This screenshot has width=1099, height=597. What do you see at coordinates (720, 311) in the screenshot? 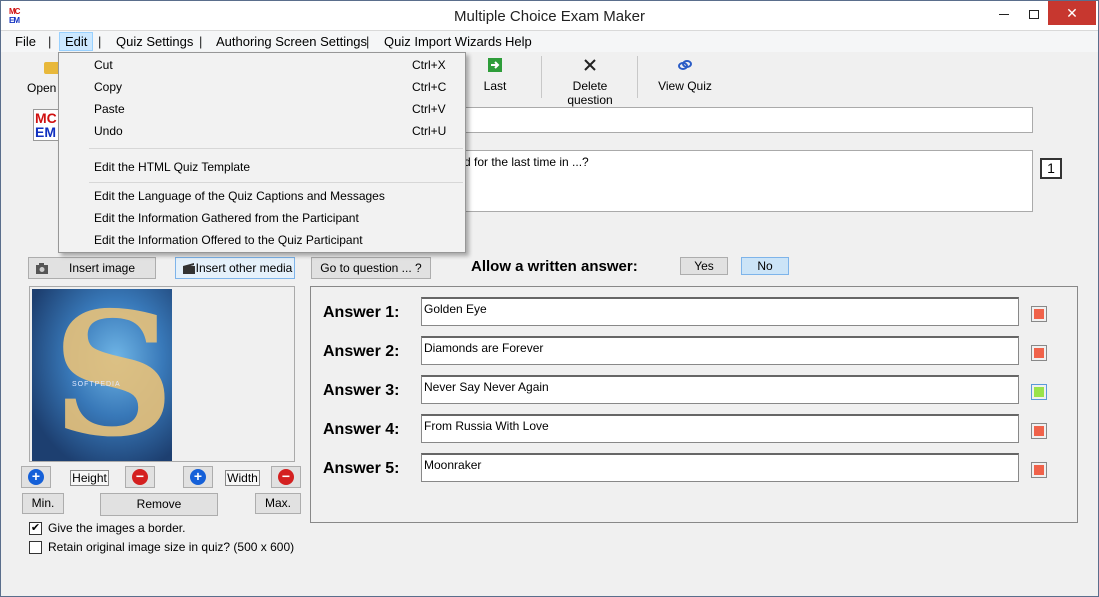
I see `answer-input: Golden Eye` at bounding box center [720, 311].